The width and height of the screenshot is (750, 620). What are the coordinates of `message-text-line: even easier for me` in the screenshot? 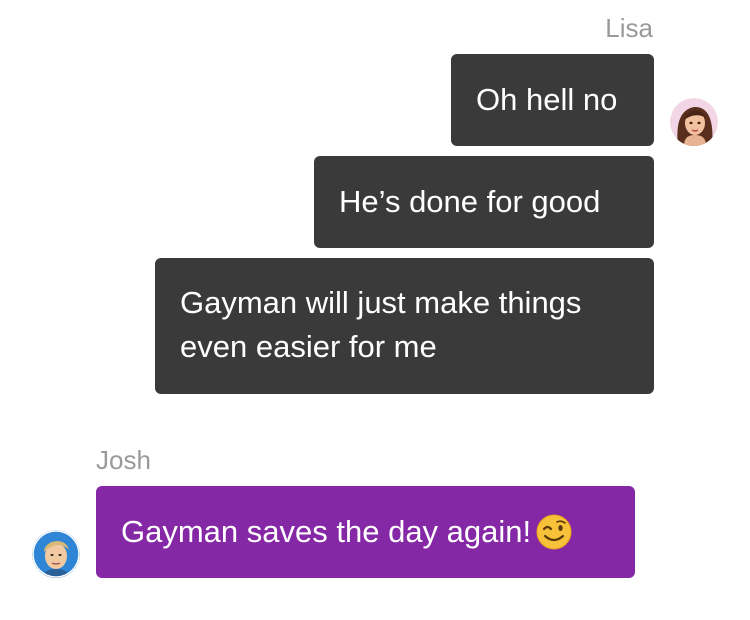 It's located at (308, 346).